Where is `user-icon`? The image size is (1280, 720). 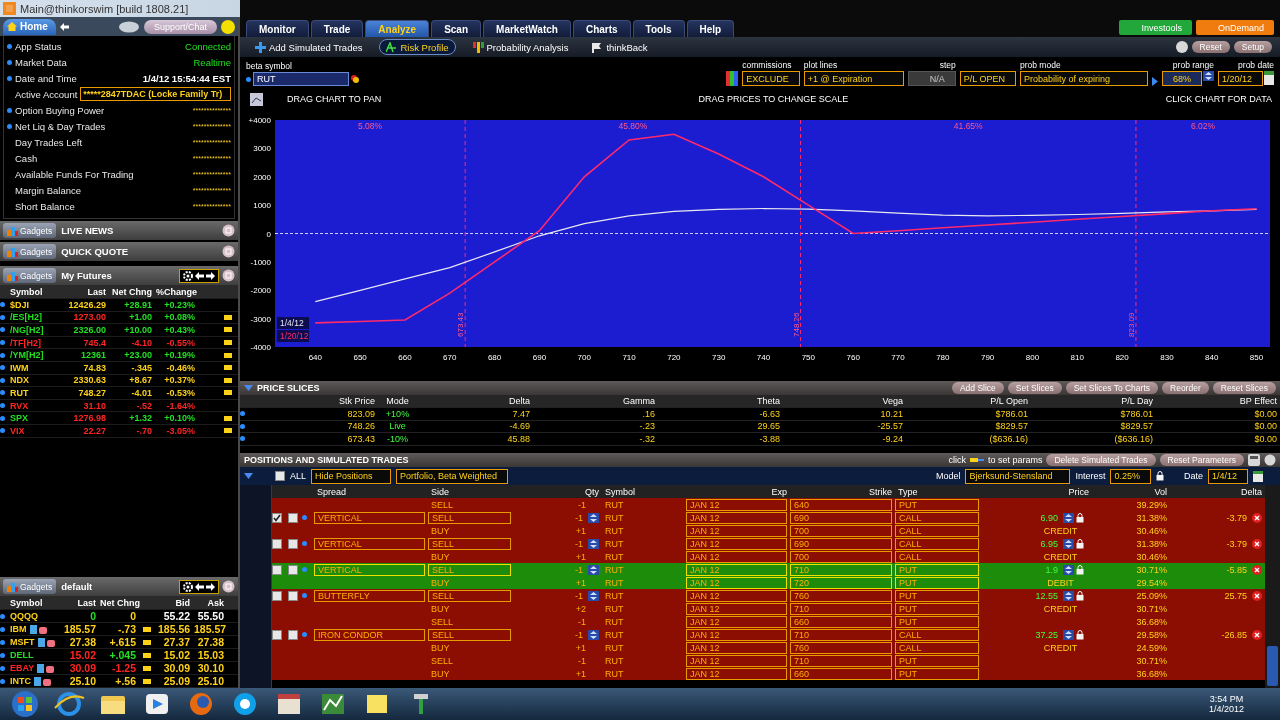
user-icon is located at coordinates (1181, 47).